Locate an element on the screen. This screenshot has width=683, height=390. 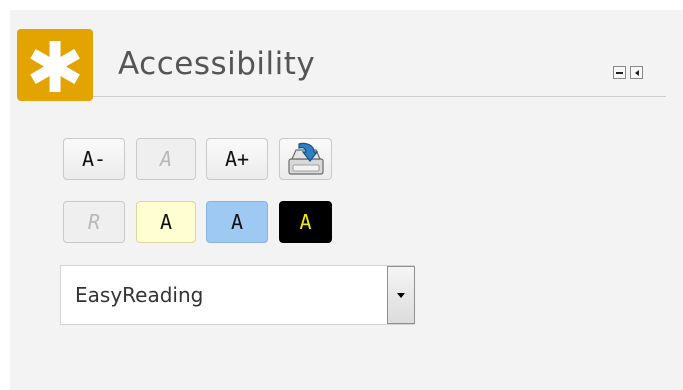
logo-glyph: ✱ is located at coordinates (55, 68).